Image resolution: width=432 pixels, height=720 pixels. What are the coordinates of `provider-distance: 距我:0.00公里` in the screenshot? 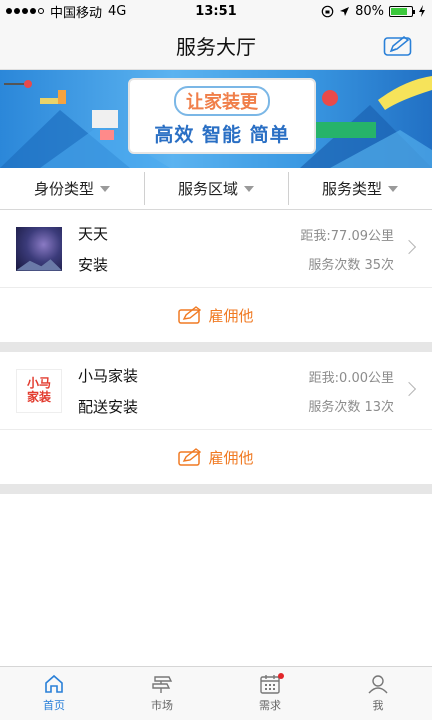 It's located at (351, 378).